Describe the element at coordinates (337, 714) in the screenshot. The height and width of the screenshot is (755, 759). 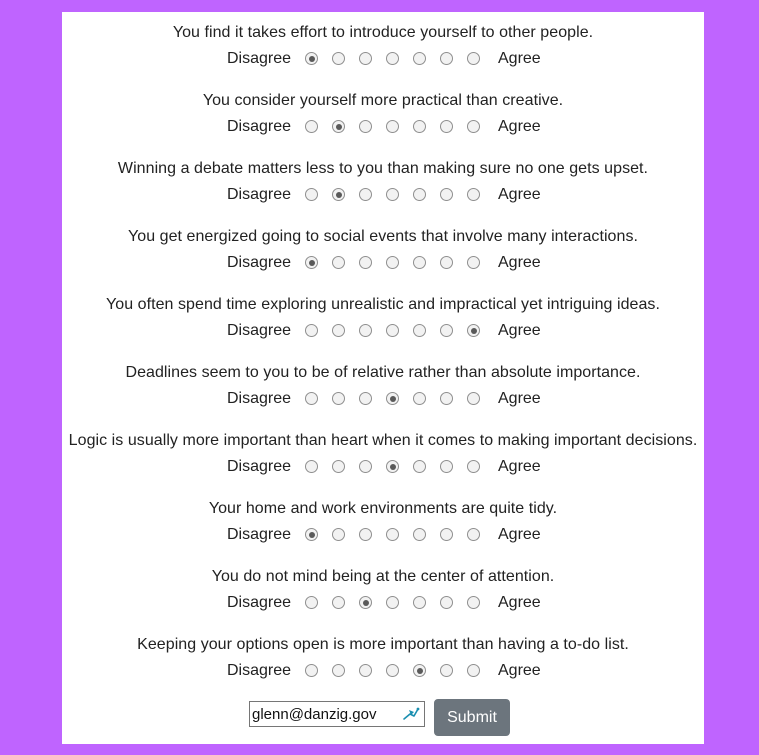
I see `email-input` at that location.